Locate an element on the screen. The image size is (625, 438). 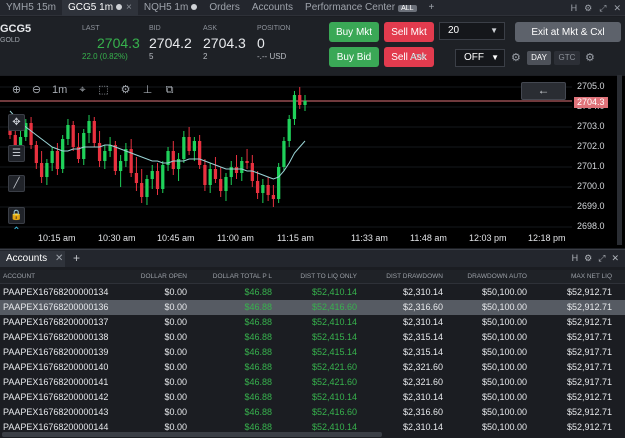
exit-at-market-button: Exit at Mkt & Cxl is located at coordinates (568, 32).